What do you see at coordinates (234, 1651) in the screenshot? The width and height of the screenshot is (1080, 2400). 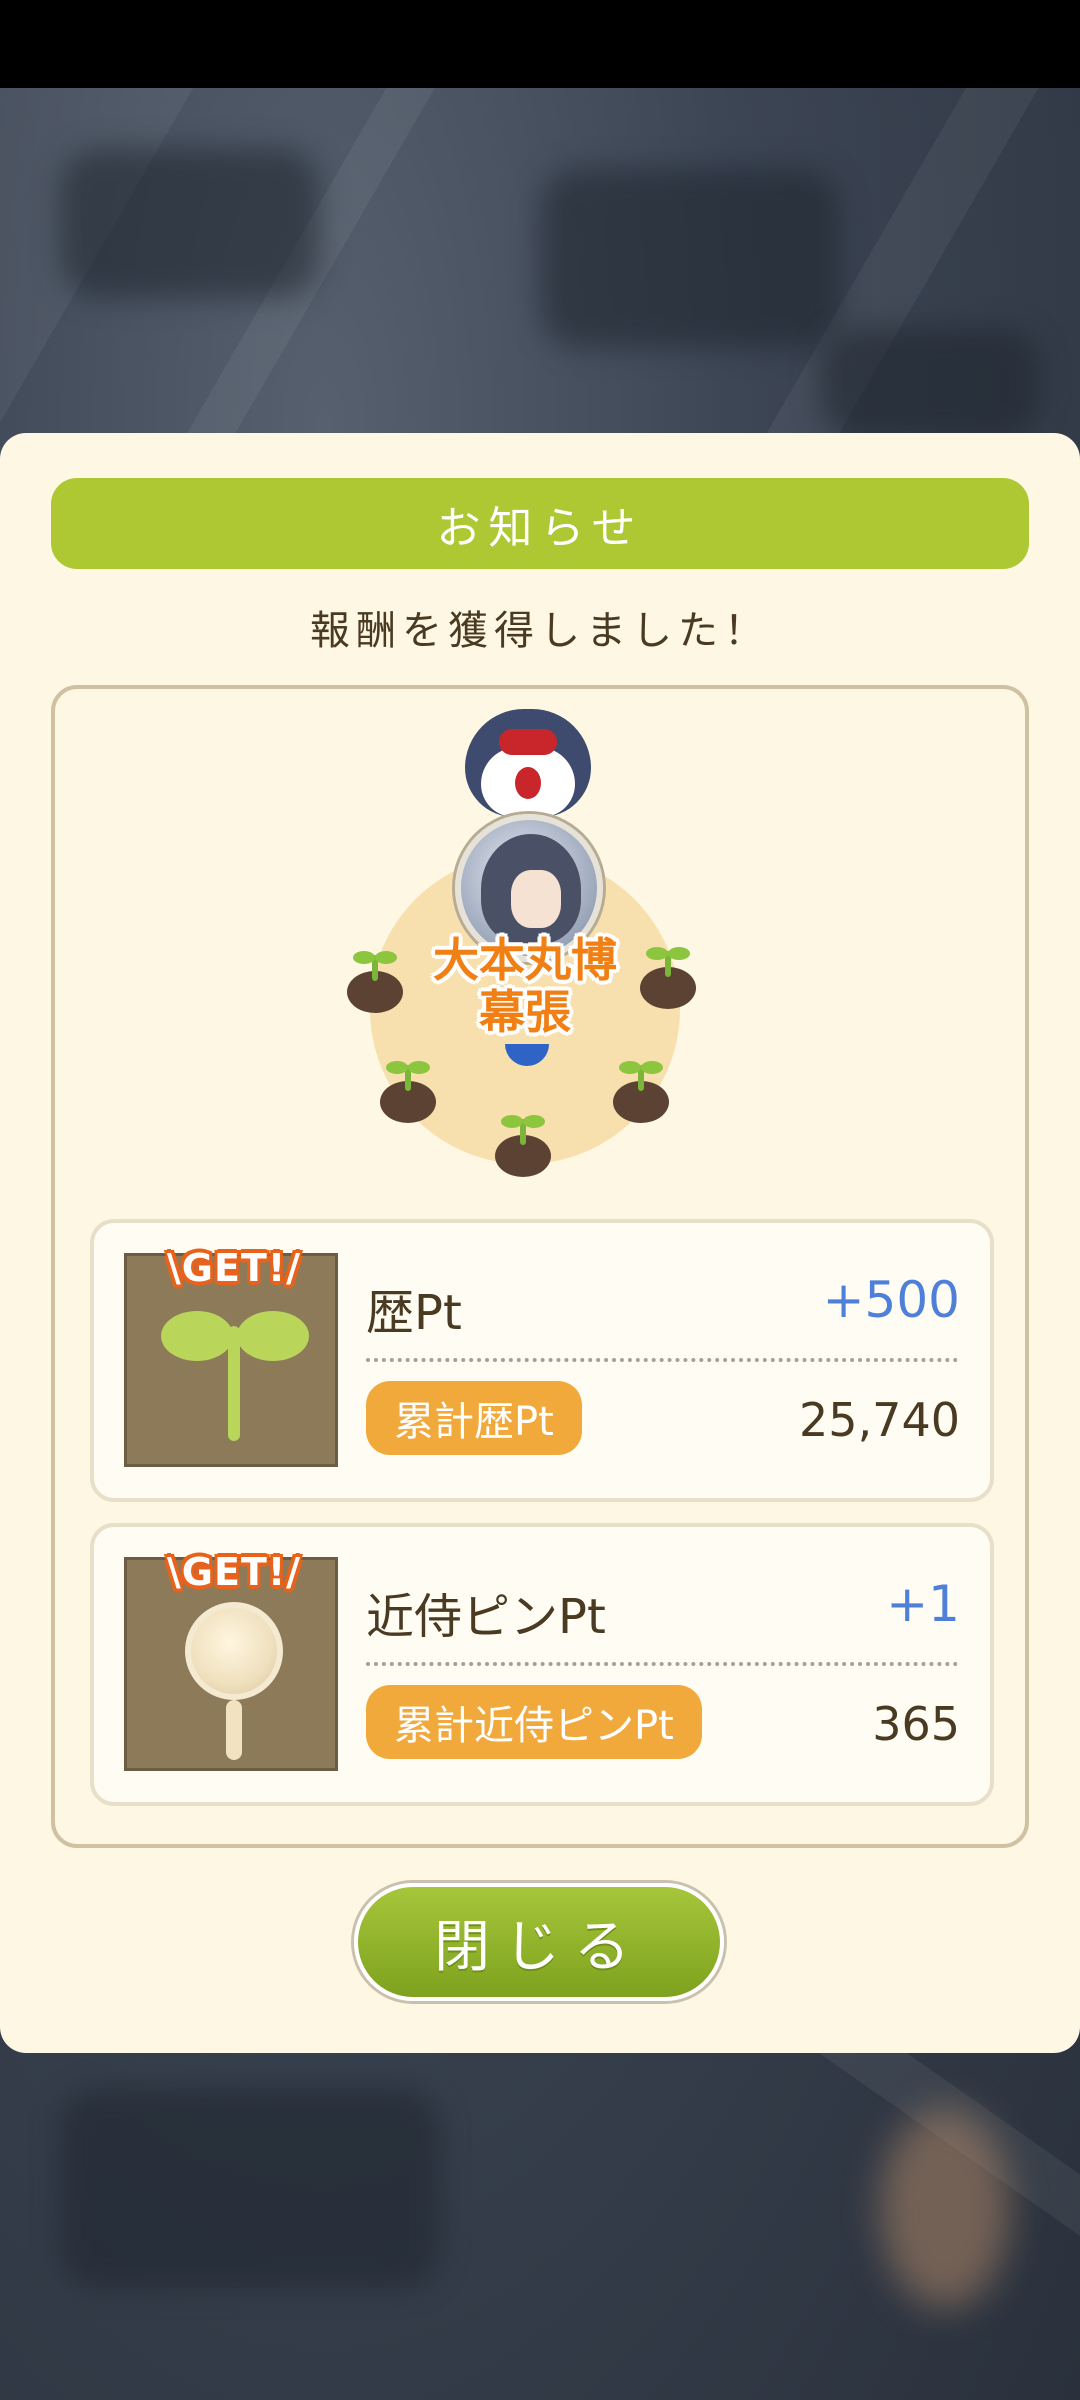 I see `pin-icon` at bounding box center [234, 1651].